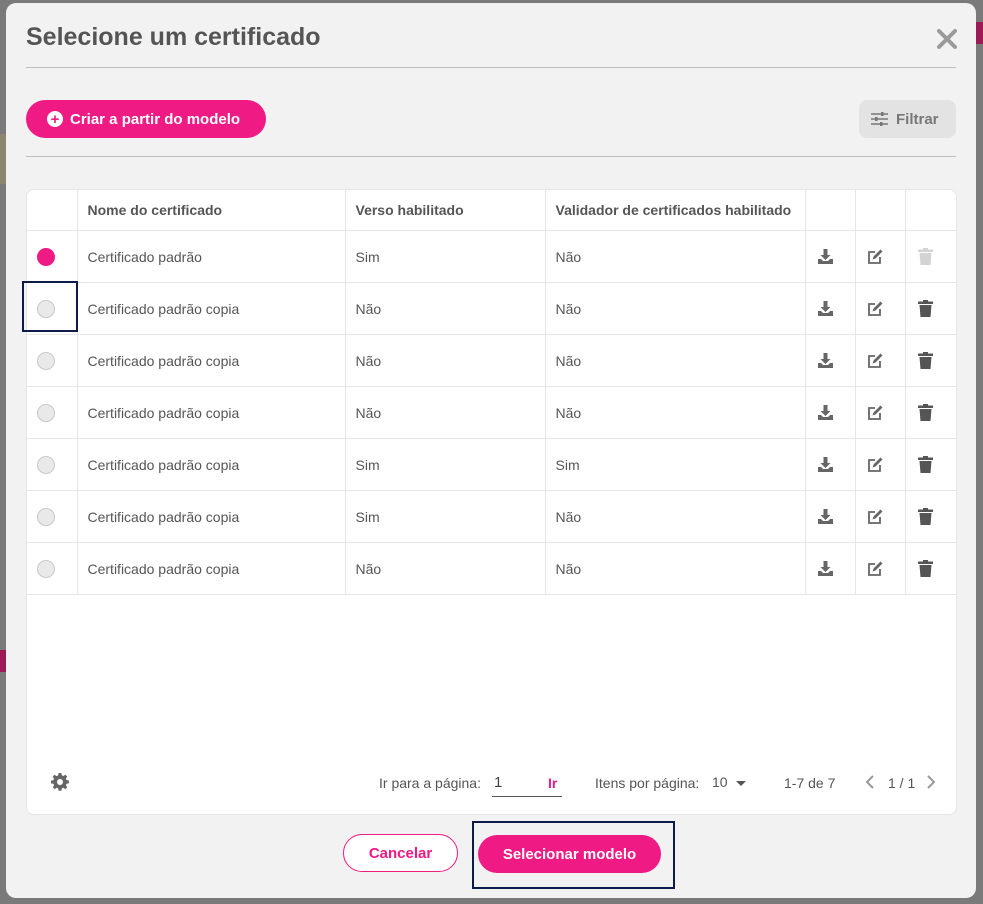  Describe the element at coordinates (211, 210) in the screenshot. I see `column-header-name: Nome do certificado` at that location.